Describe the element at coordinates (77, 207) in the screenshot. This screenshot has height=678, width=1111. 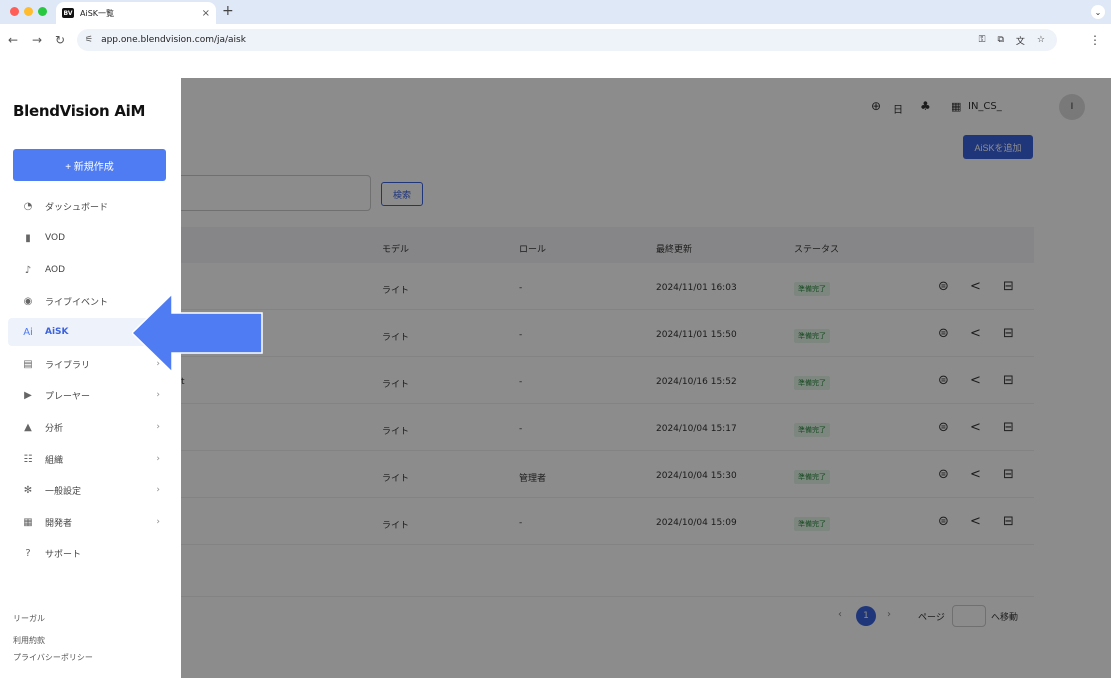
I see `sidebar-item-label: ダッシュボード` at that location.